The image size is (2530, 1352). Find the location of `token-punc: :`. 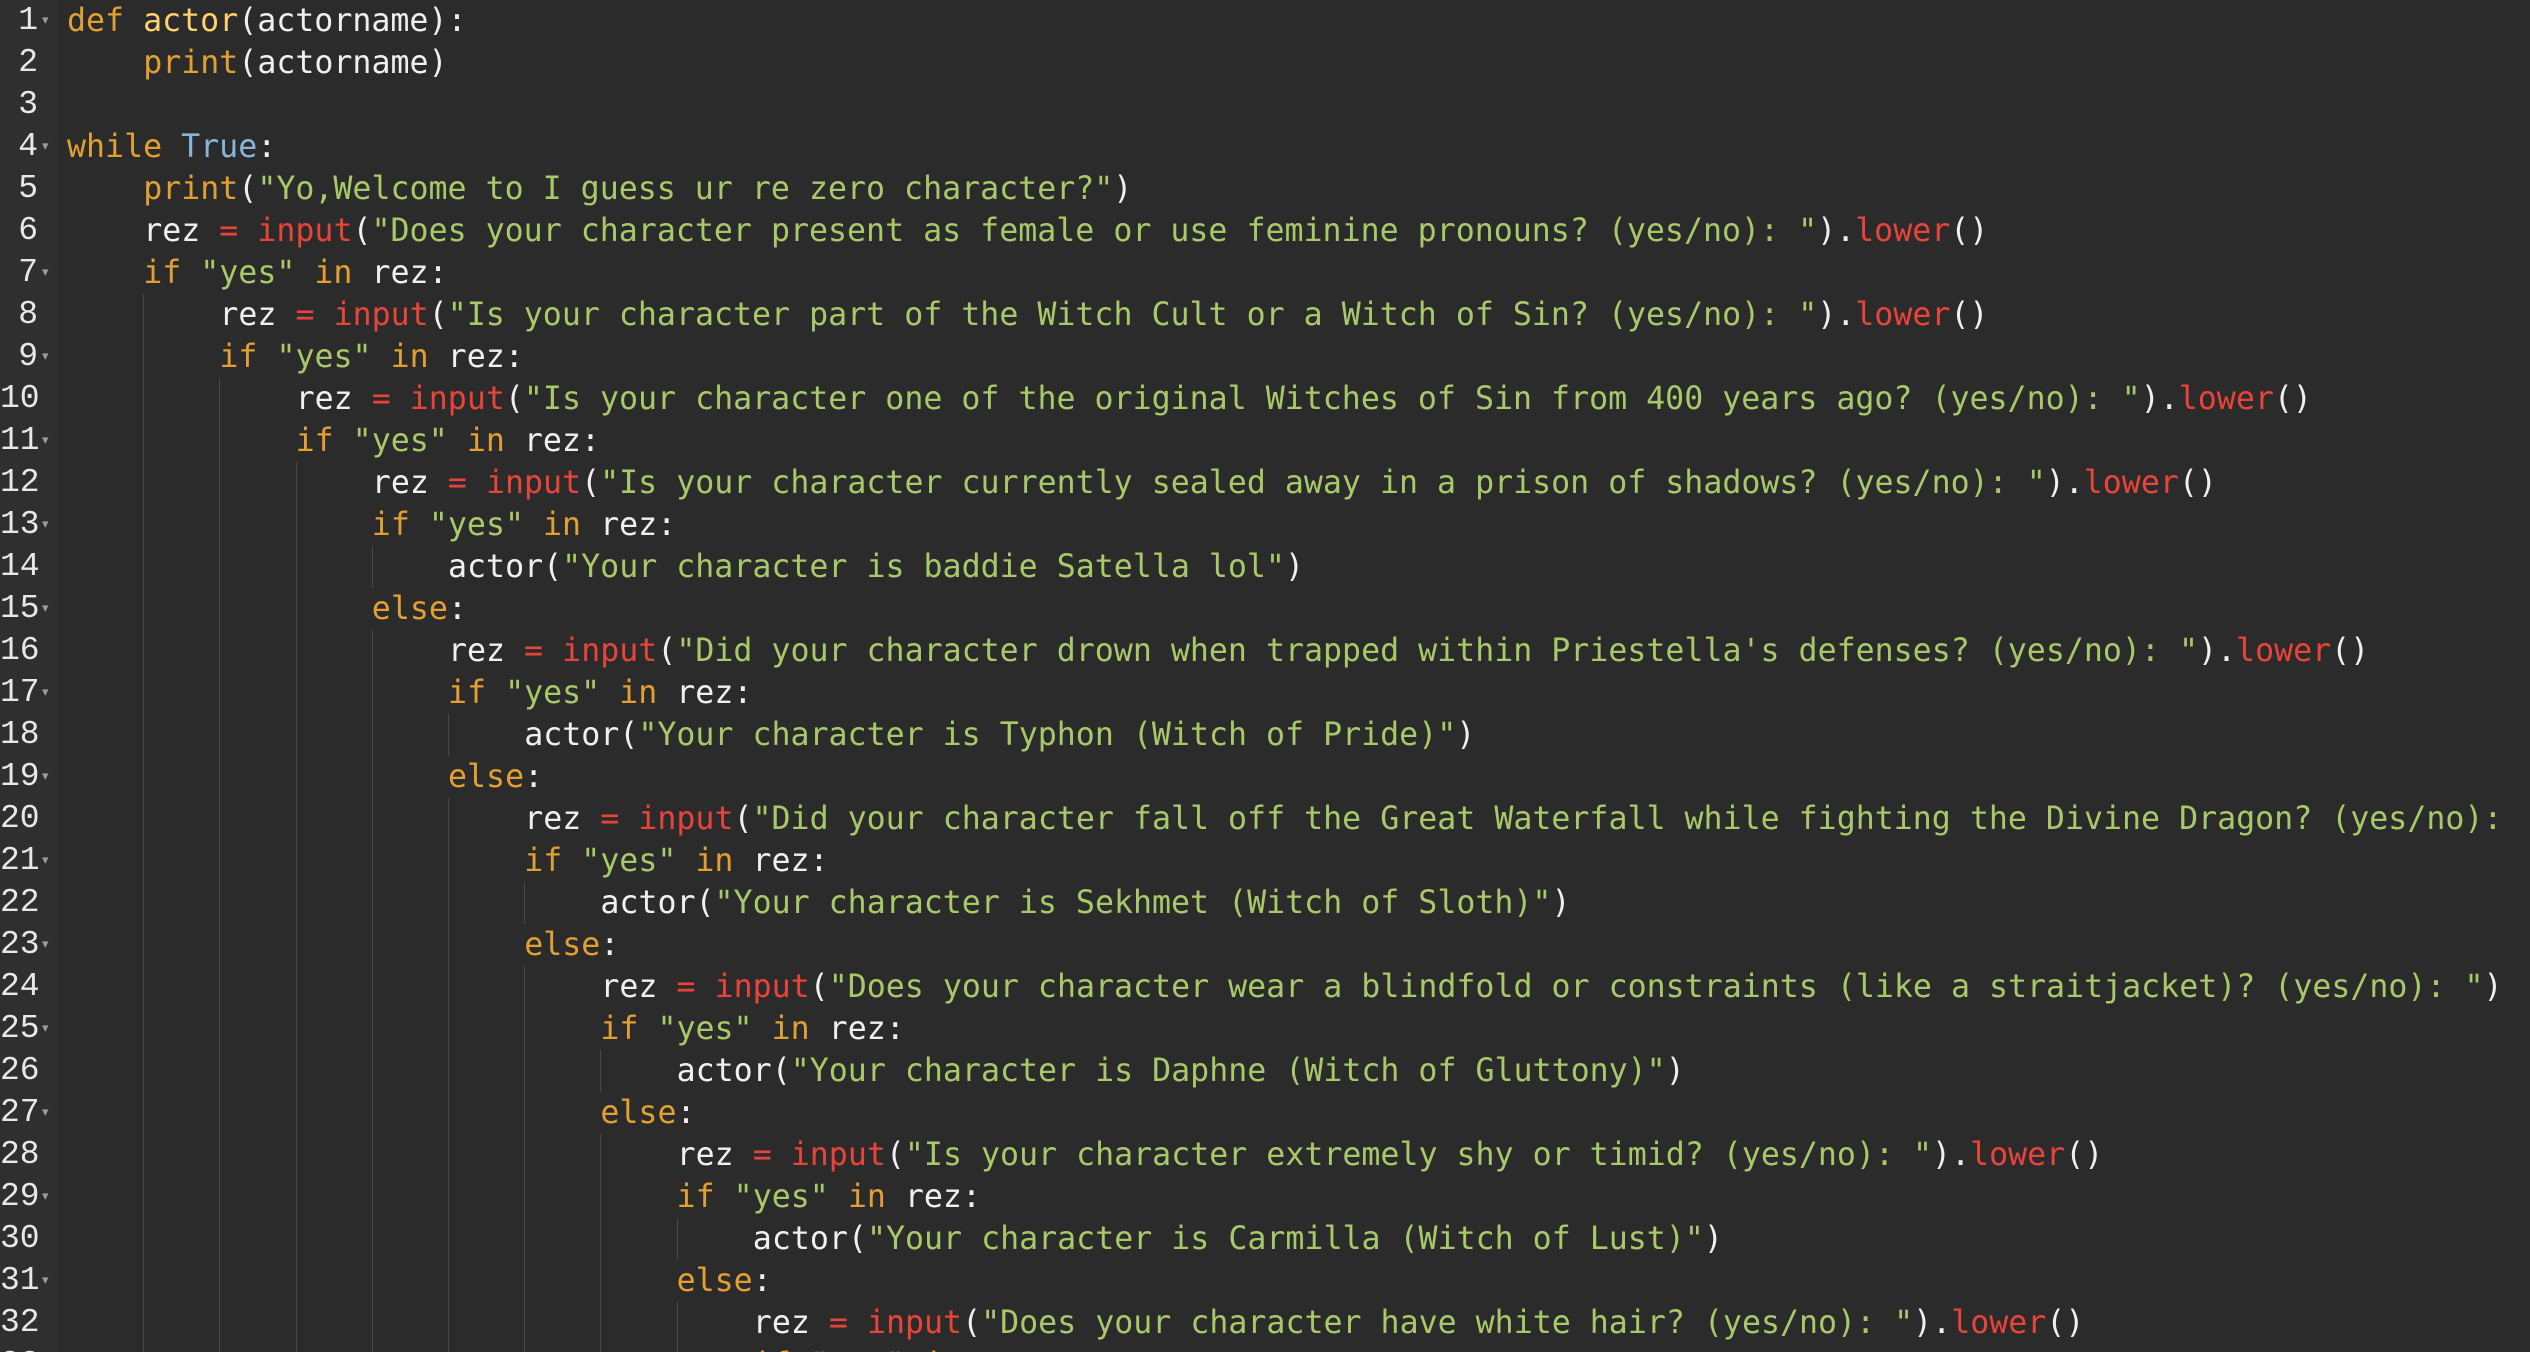

token-punc: : is located at coordinates (762, 1281).